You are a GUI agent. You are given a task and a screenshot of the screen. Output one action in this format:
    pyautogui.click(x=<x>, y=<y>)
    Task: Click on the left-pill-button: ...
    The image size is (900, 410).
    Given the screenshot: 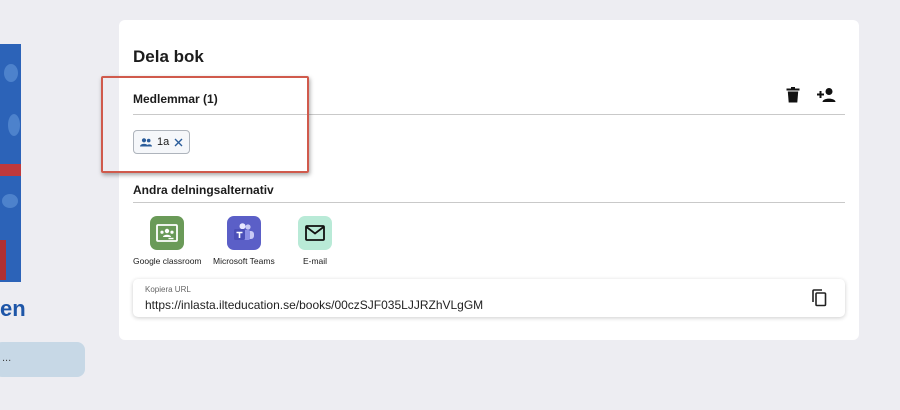 What is the action you would take?
    pyautogui.click(x=42, y=359)
    